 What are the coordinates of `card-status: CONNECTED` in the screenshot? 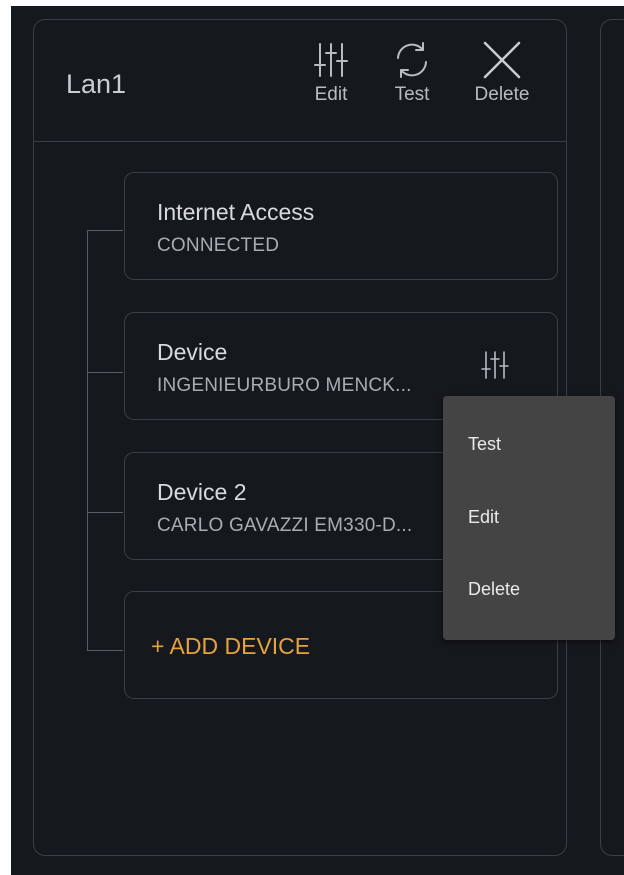 It's located at (218, 245).